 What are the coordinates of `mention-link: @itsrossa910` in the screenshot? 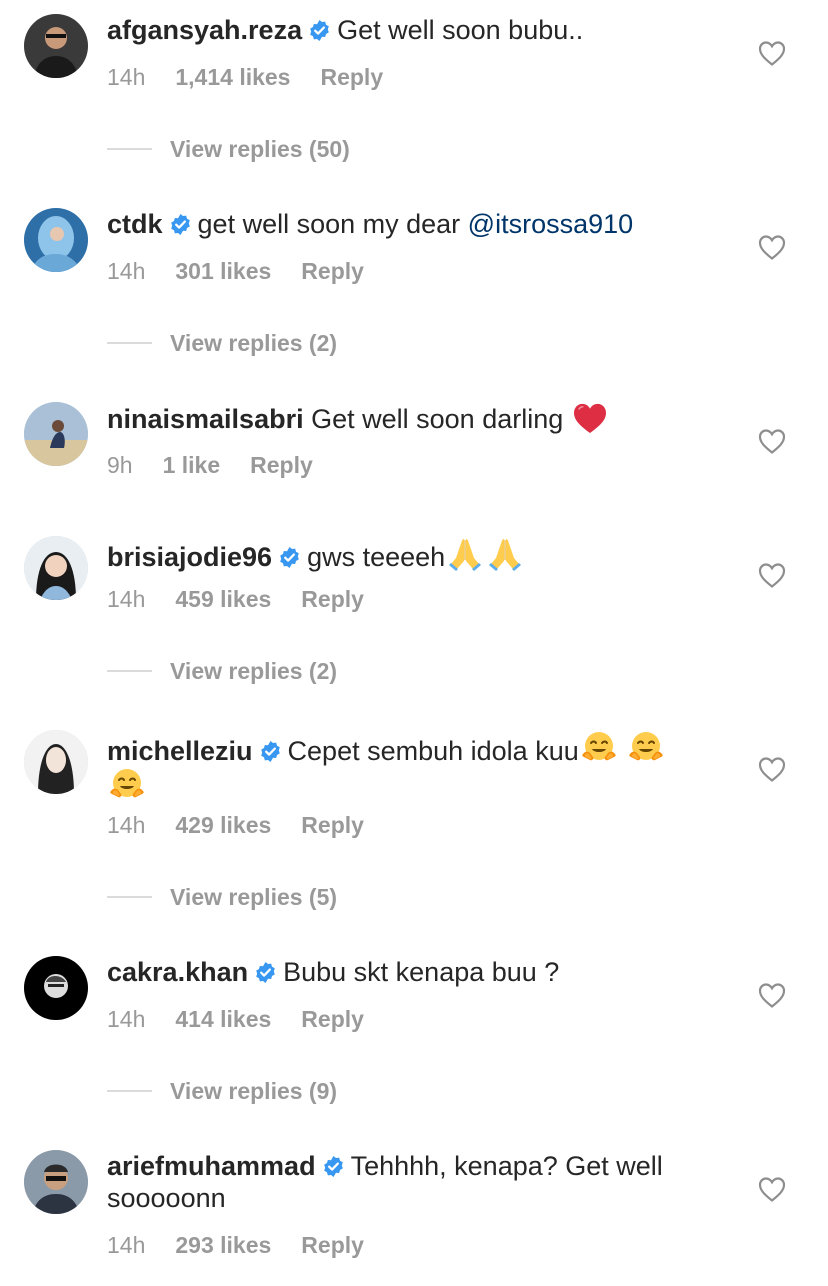 It's located at (550, 224).